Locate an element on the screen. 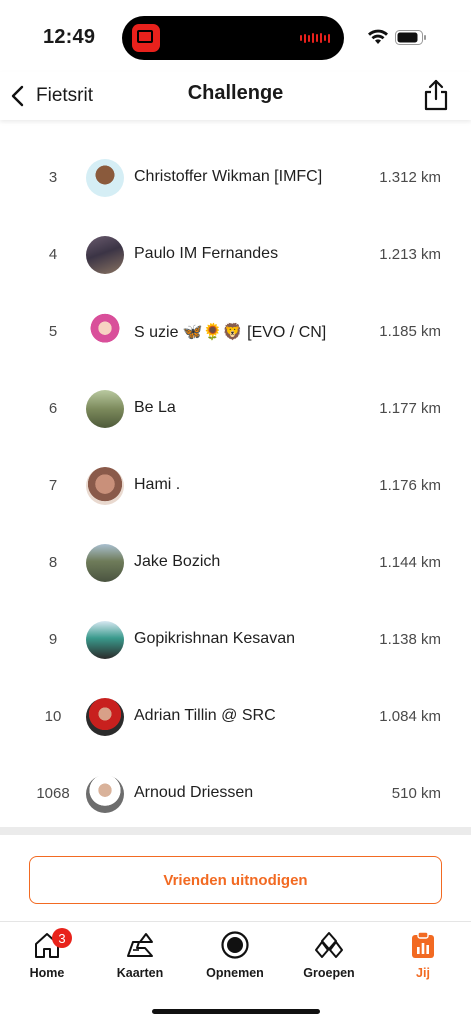 Image resolution: width=471 pixels, height=1023 pixels. athlete-name: Christoffer Wikman [IMFC] is located at coordinates (228, 177).